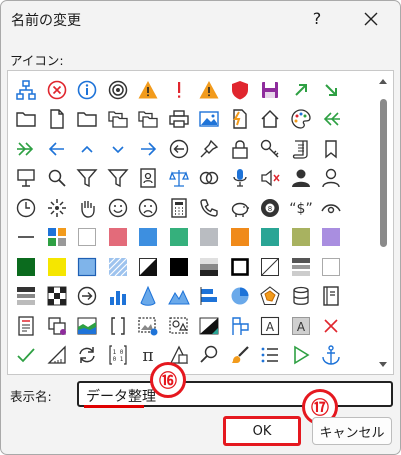 The width and height of the screenshot is (401, 455). Describe the element at coordinates (270, 326) in the screenshot. I see `text-box-icon: A` at that location.